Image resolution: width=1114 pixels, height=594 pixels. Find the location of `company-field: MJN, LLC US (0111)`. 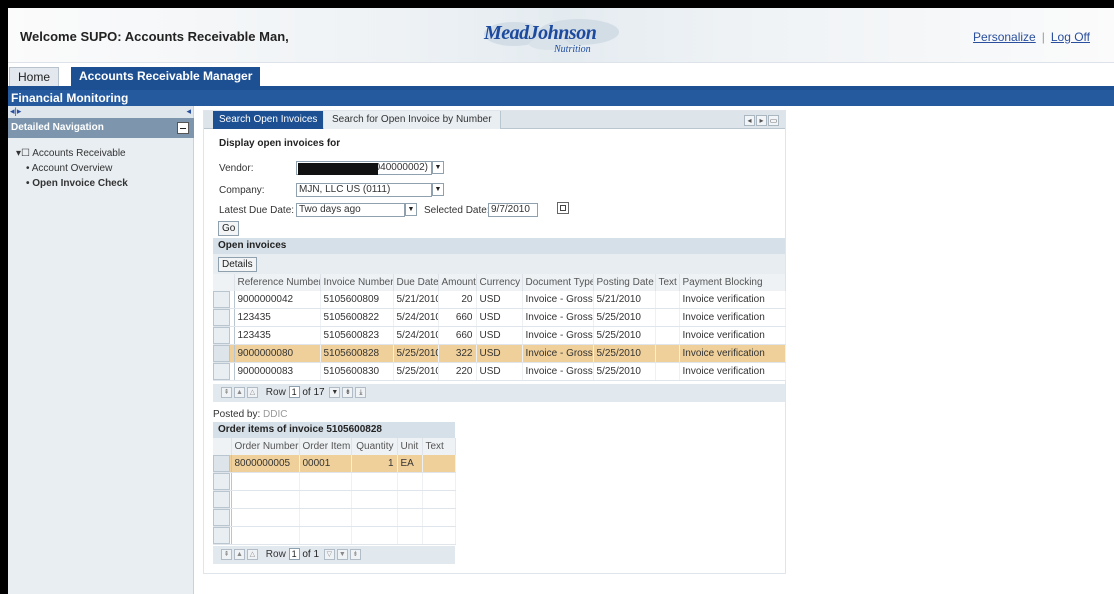

company-field: MJN, LLC US (0111) is located at coordinates (364, 190).